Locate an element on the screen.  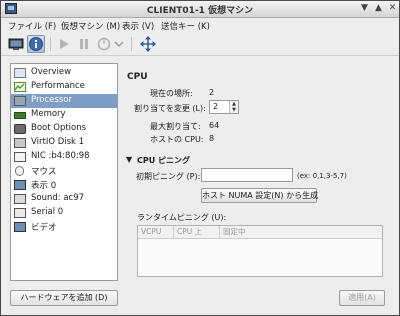
minimize-icon: ▼ is located at coordinates (364, 8).